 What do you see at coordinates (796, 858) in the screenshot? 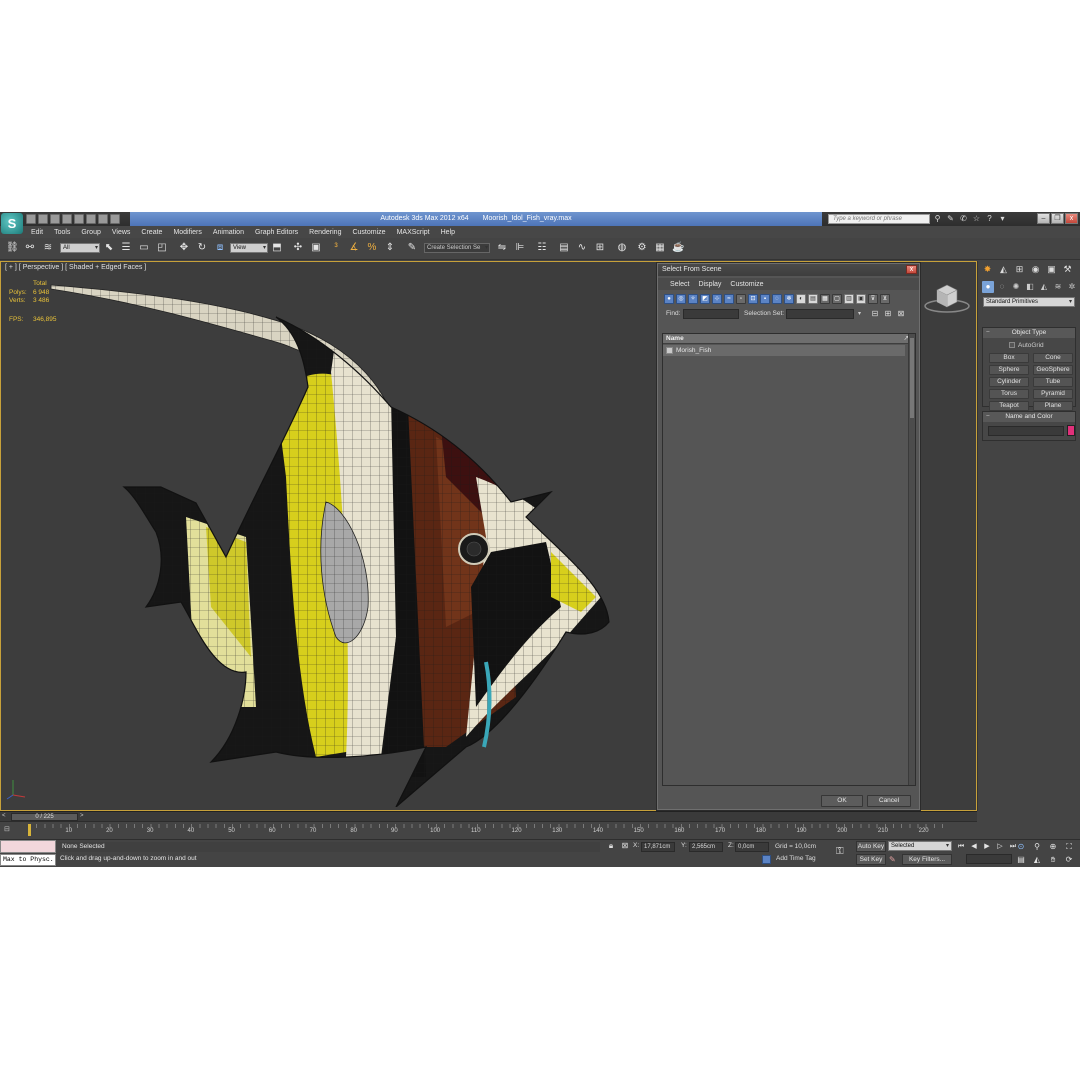
I see `add-time-tag-button: Add Time Tag` at bounding box center [796, 858].